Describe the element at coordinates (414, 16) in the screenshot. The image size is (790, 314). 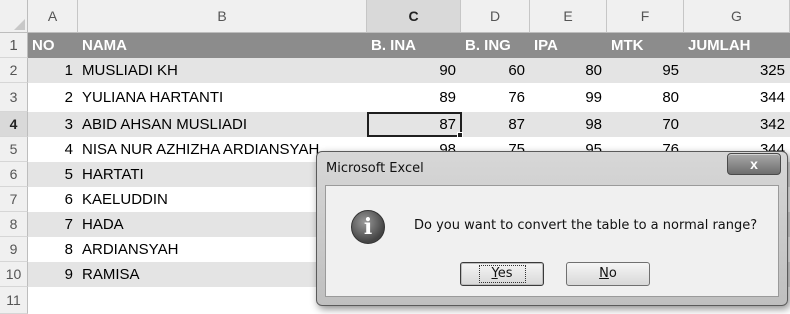
I see `column-header-c: C` at that location.